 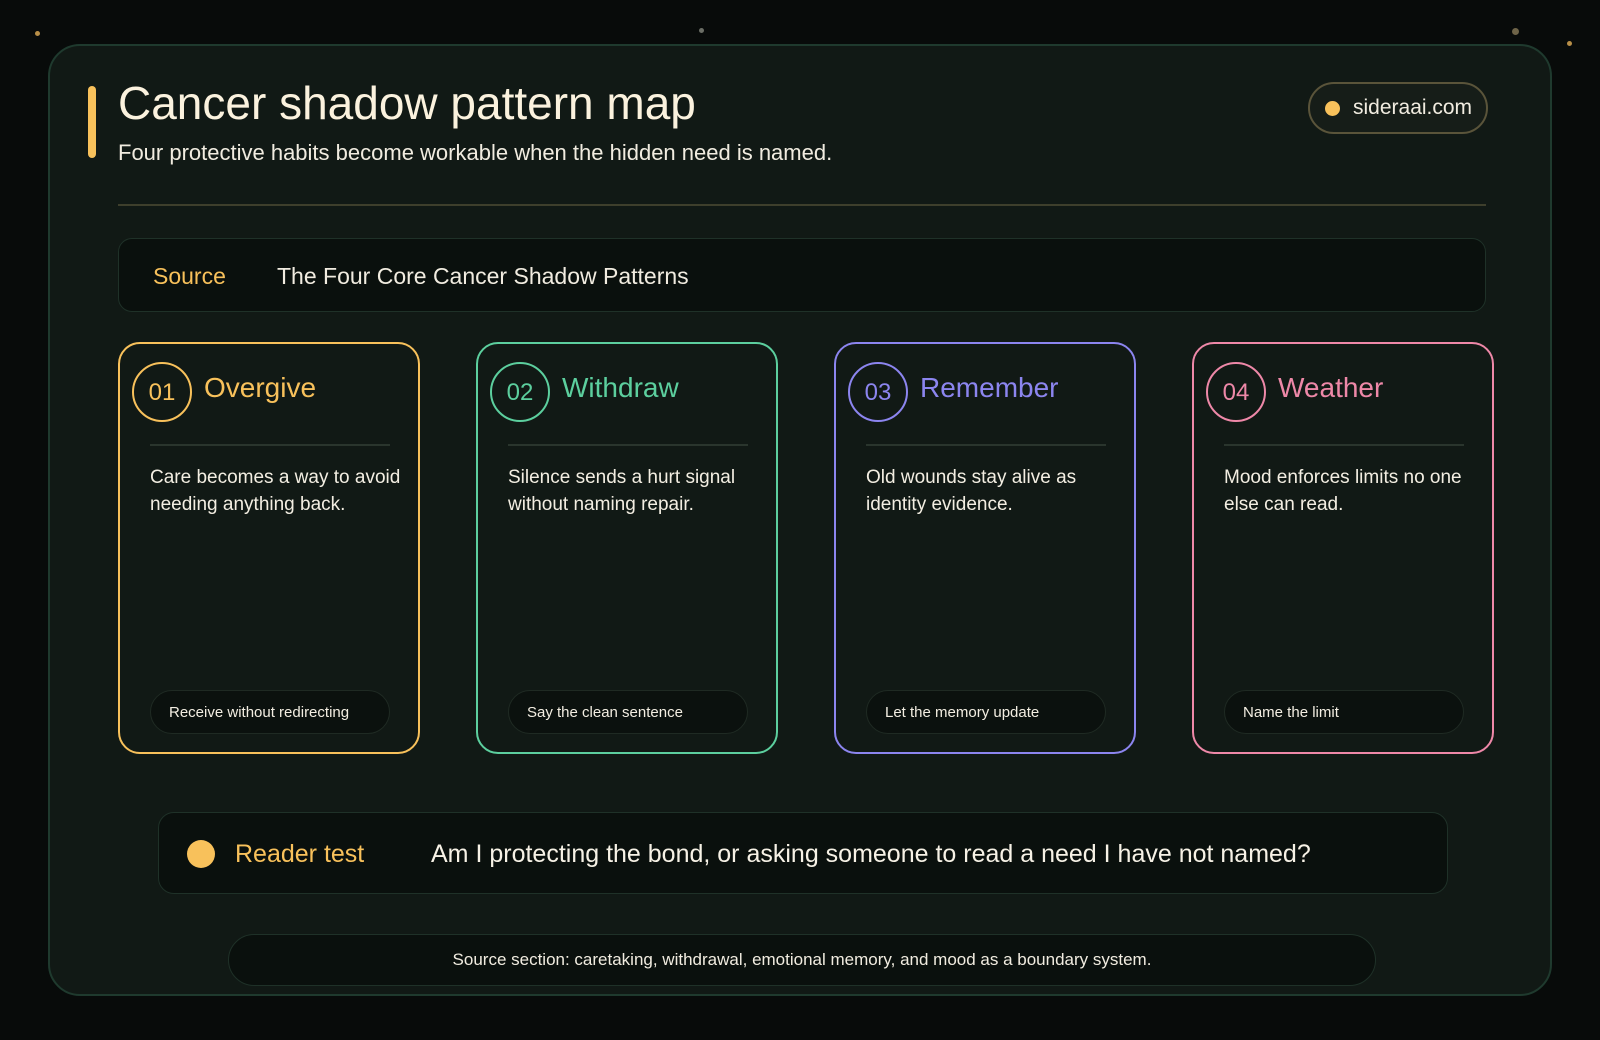 I want to click on card-action-pill: Receive without redirecting, so click(x=270, y=712).